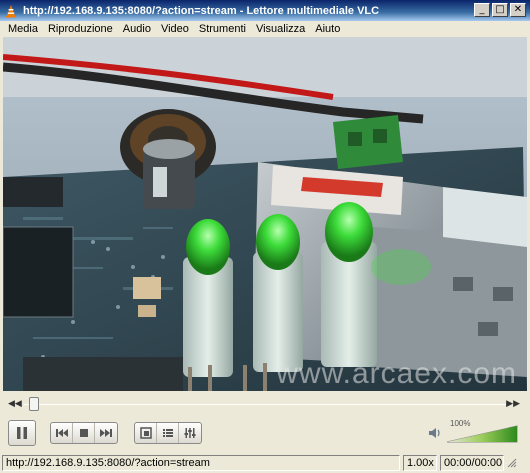  I want to click on resize-grip-icon, so click(512, 463).